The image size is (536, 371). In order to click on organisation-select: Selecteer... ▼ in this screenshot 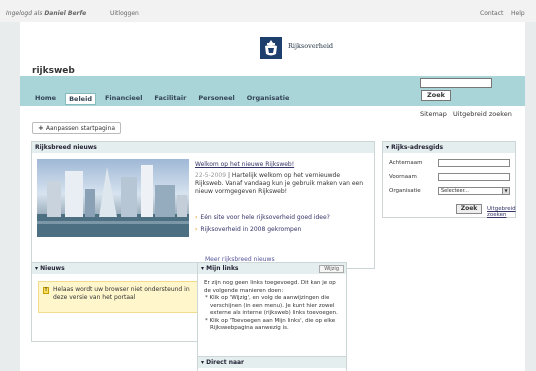, I will do `click(474, 191)`.